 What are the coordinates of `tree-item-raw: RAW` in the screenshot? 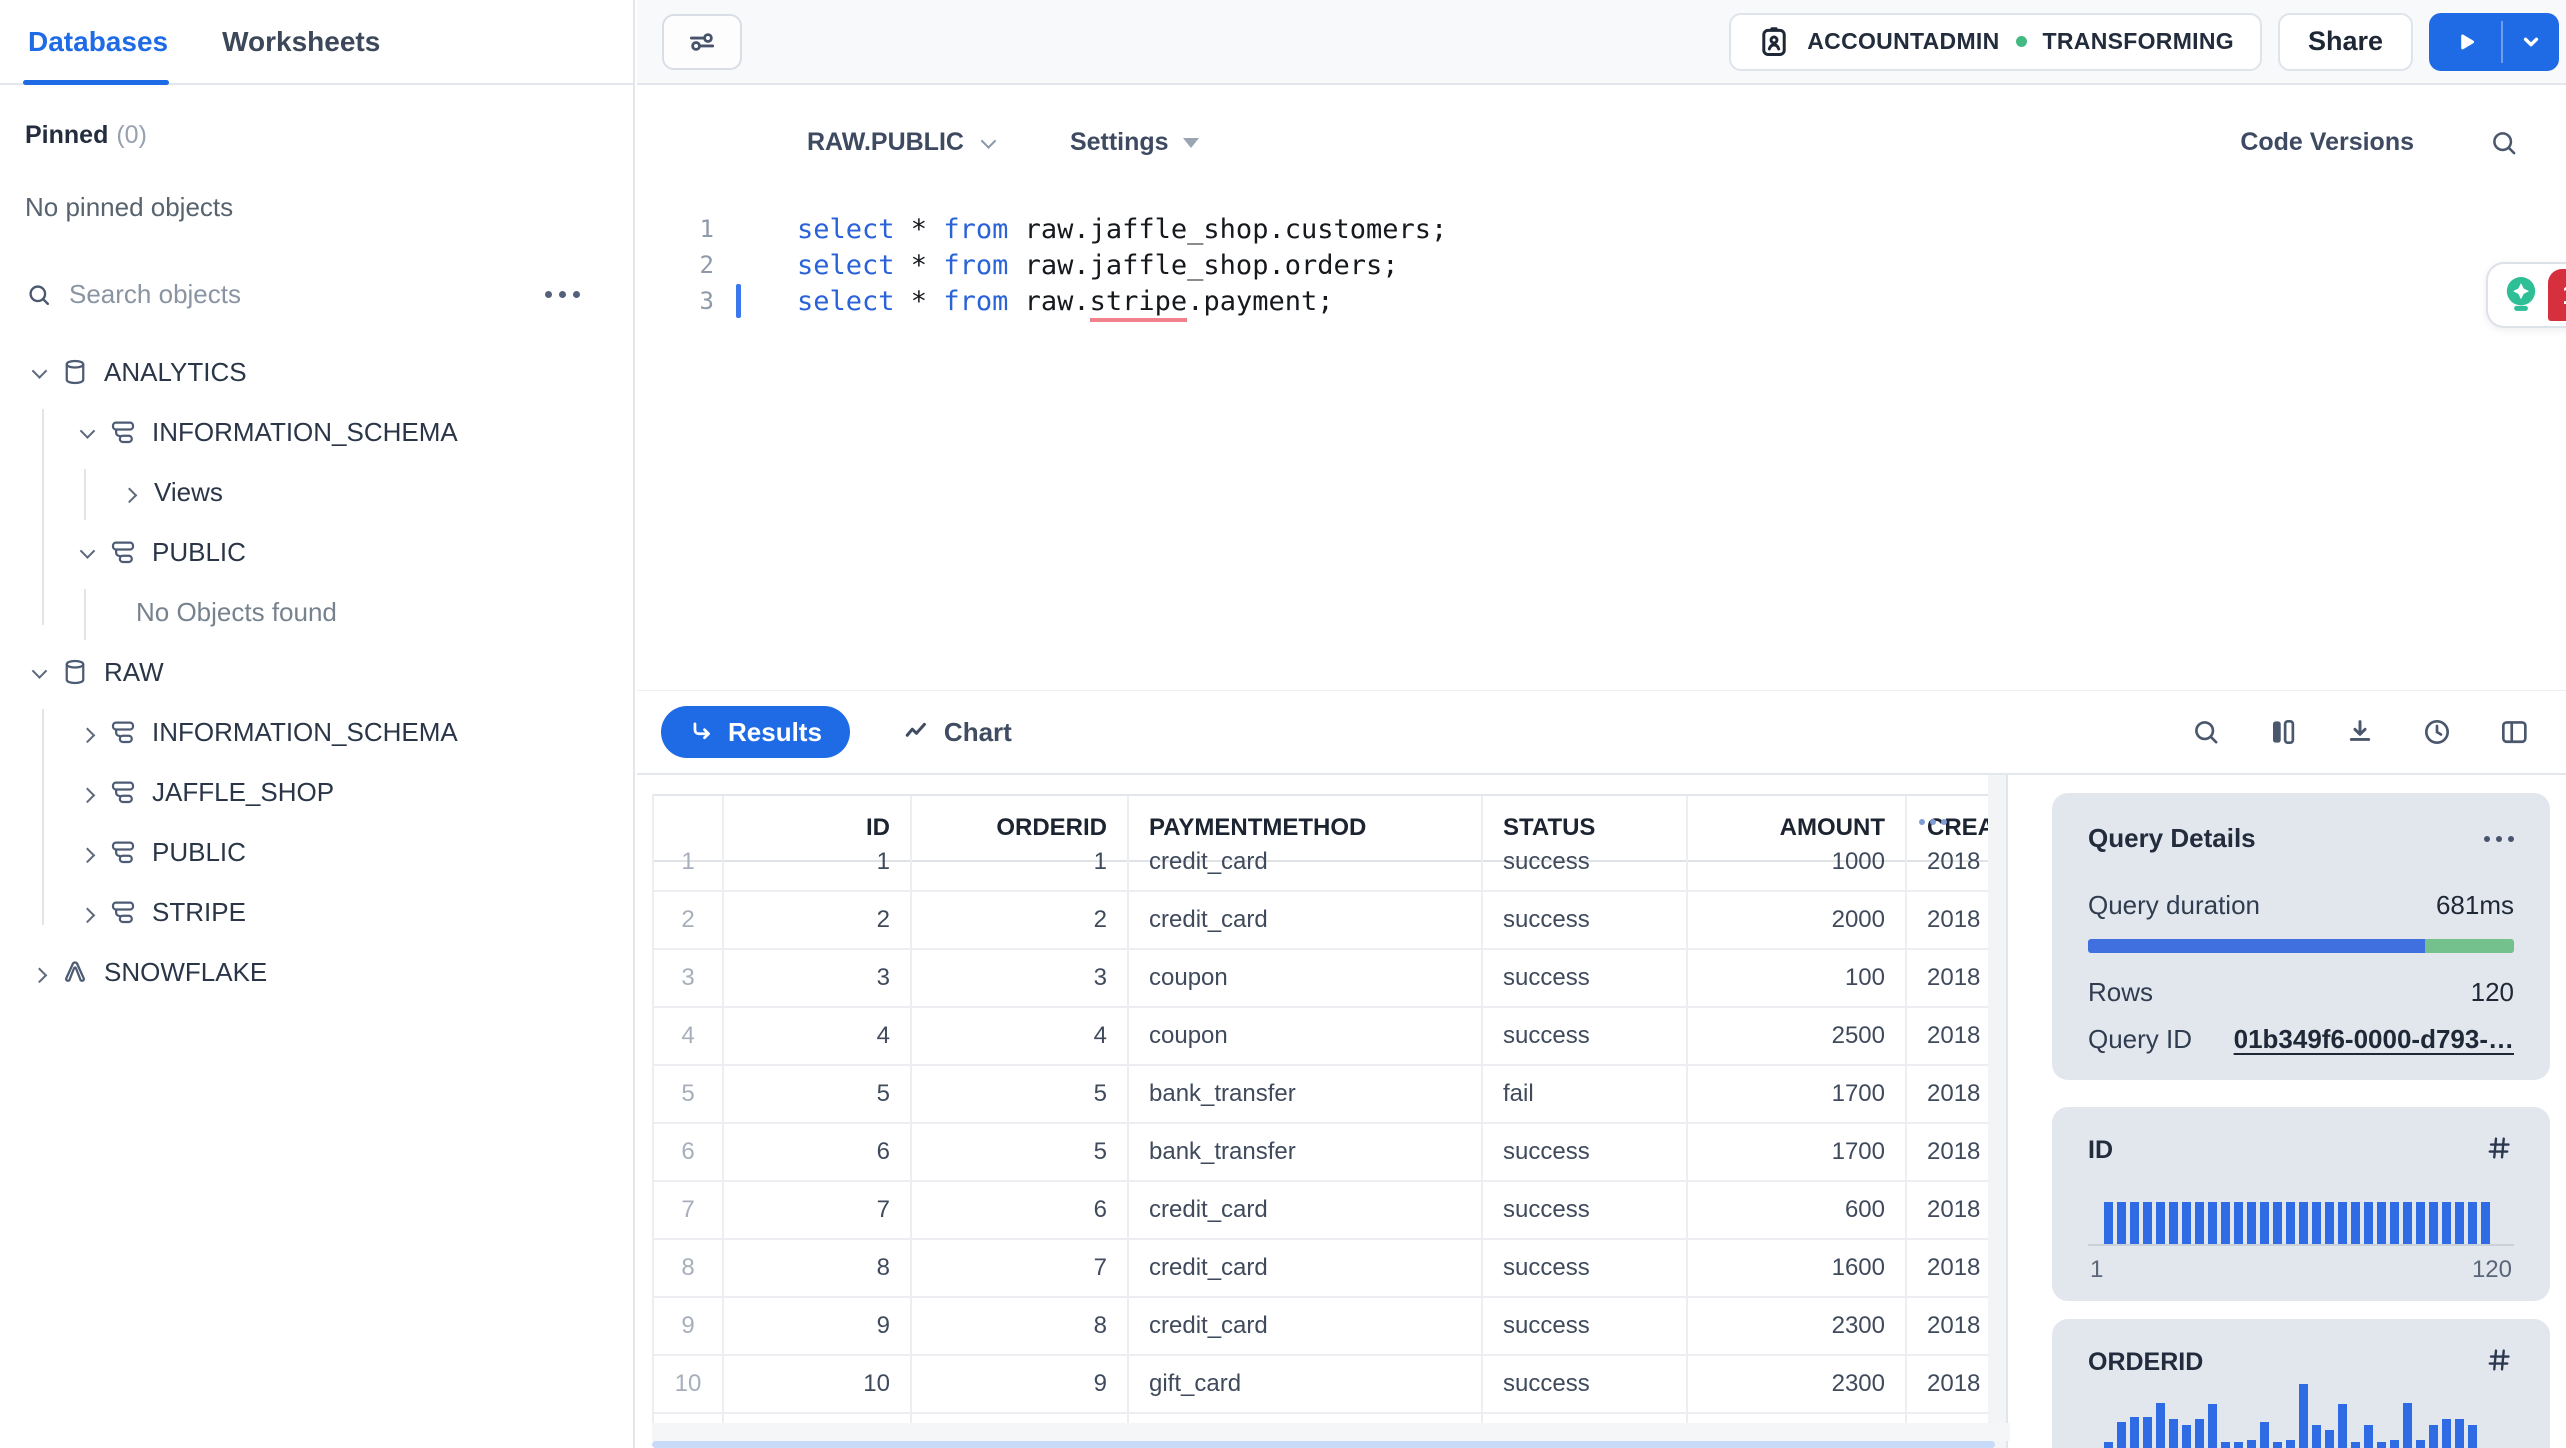 It's located at (316, 672).